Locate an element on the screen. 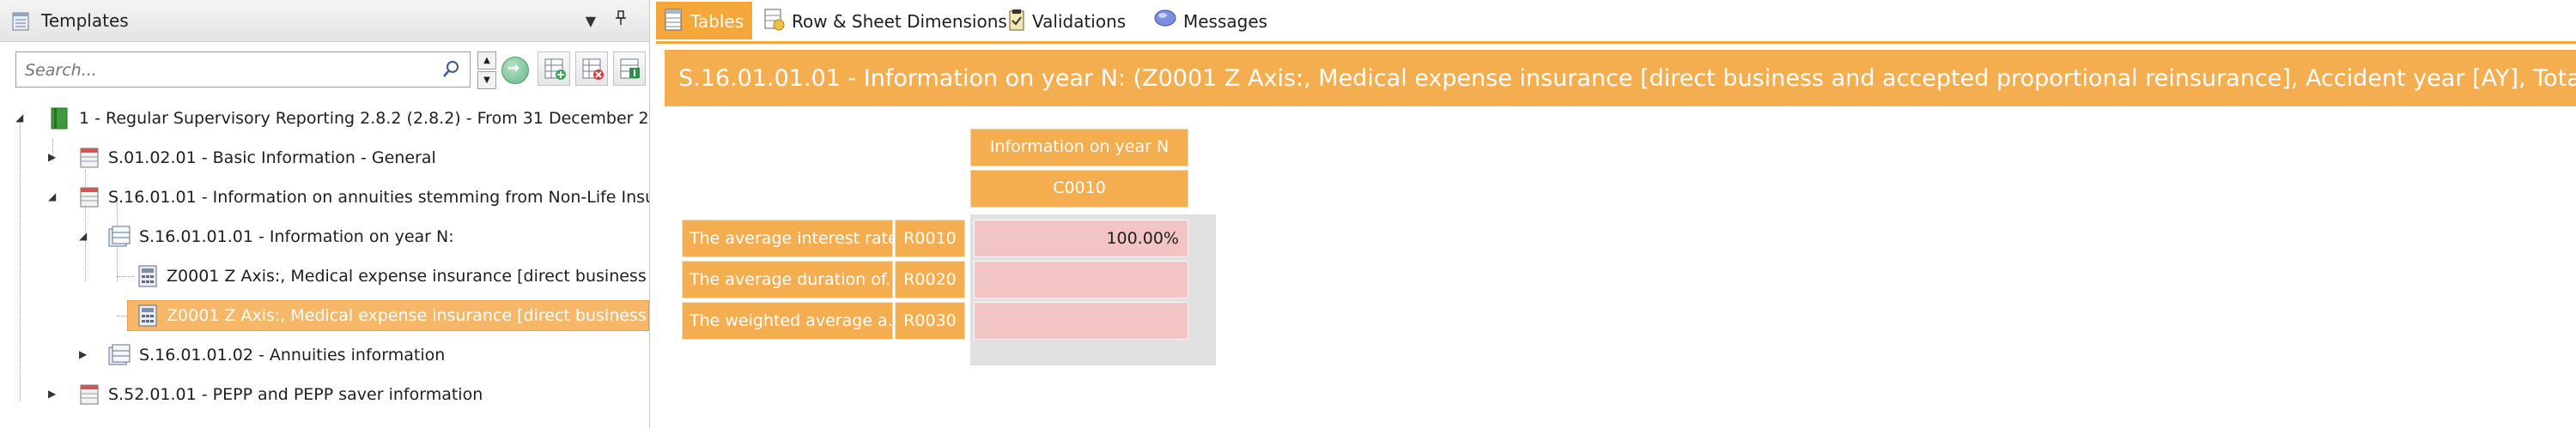 The image size is (2576, 428). dimensions-icon is located at coordinates (775, 22).